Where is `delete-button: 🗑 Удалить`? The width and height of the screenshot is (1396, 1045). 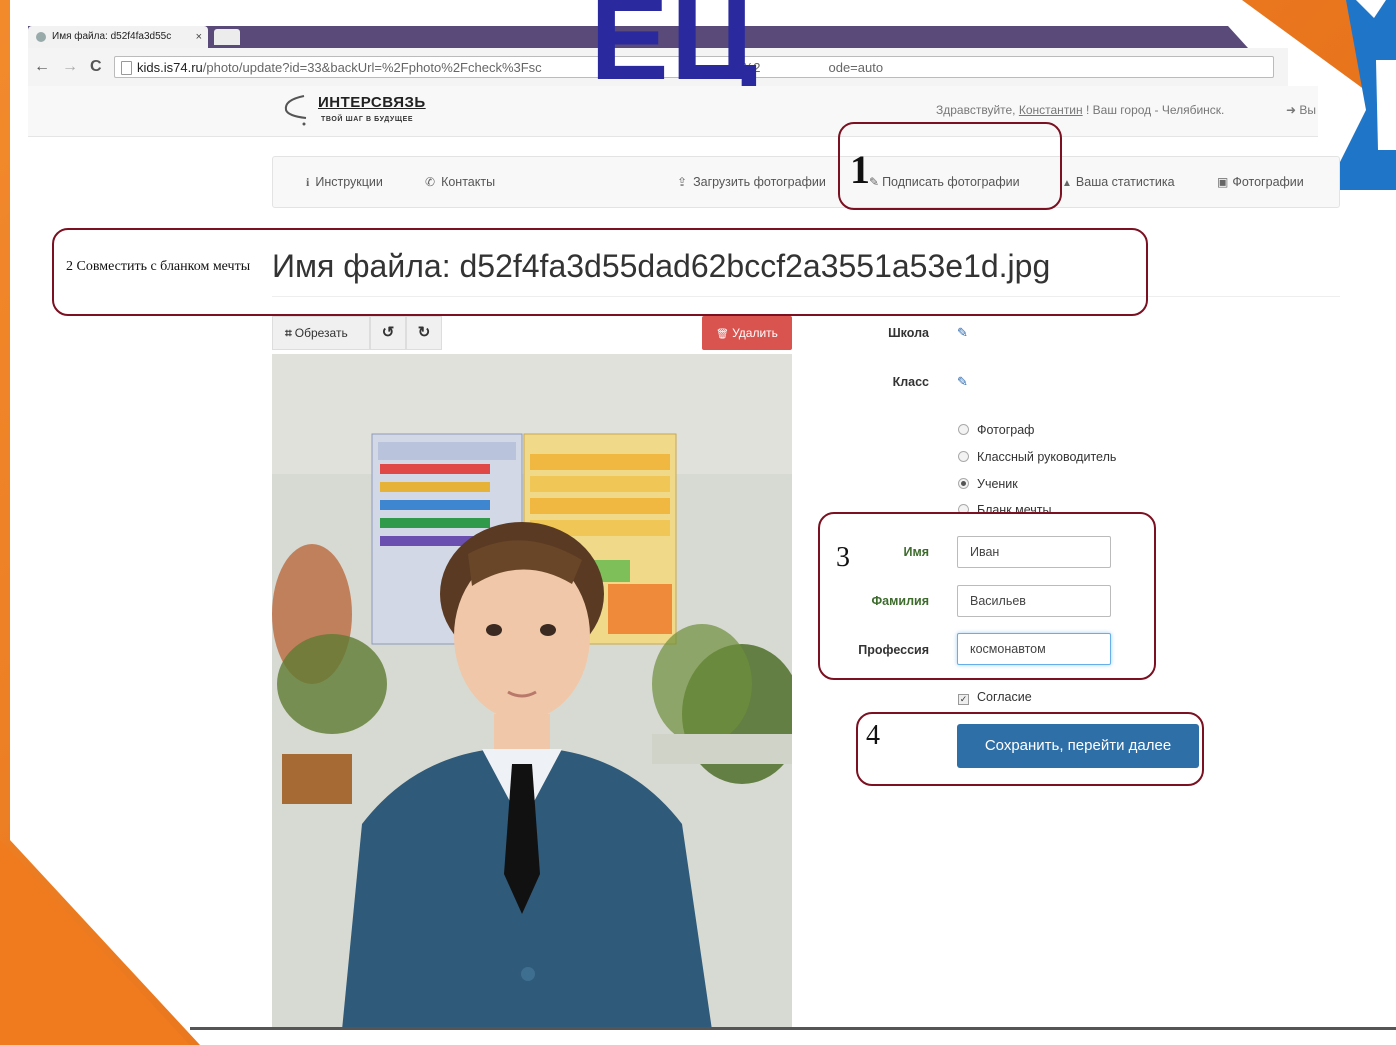
delete-button: 🗑 Удалить is located at coordinates (747, 333).